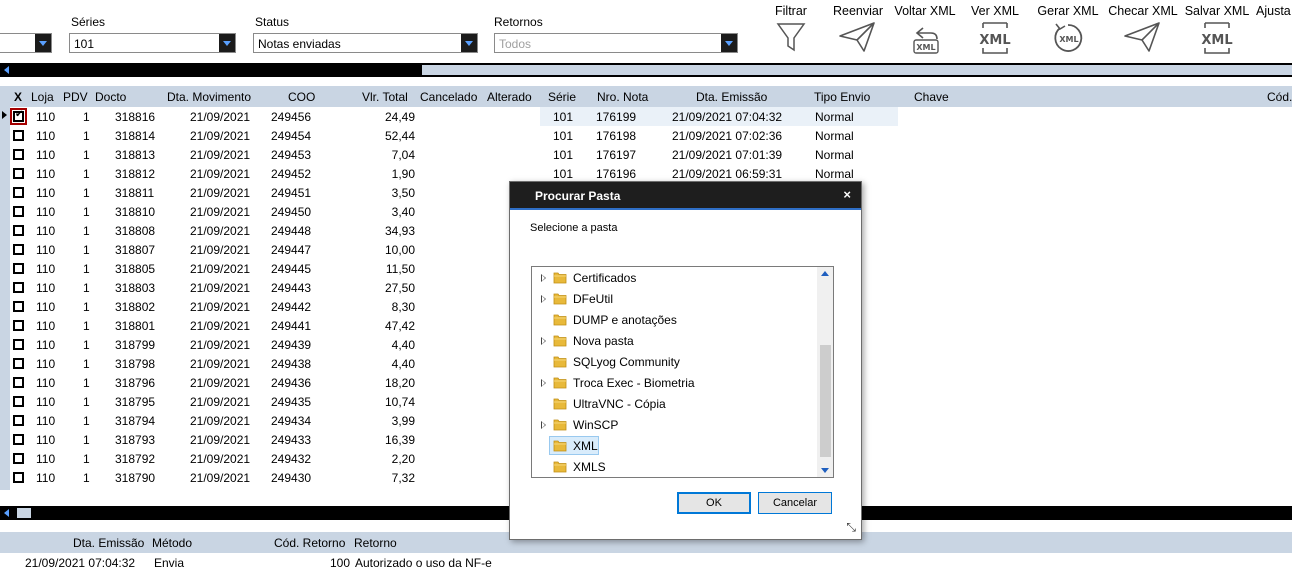 Image resolution: width=1292 pixels, height=588 pixels. What do you see at coordinates (842, 97) in the screenshot?
I see `col-tipo-envio: Tipo Envio` at bounding box center [842, 97].